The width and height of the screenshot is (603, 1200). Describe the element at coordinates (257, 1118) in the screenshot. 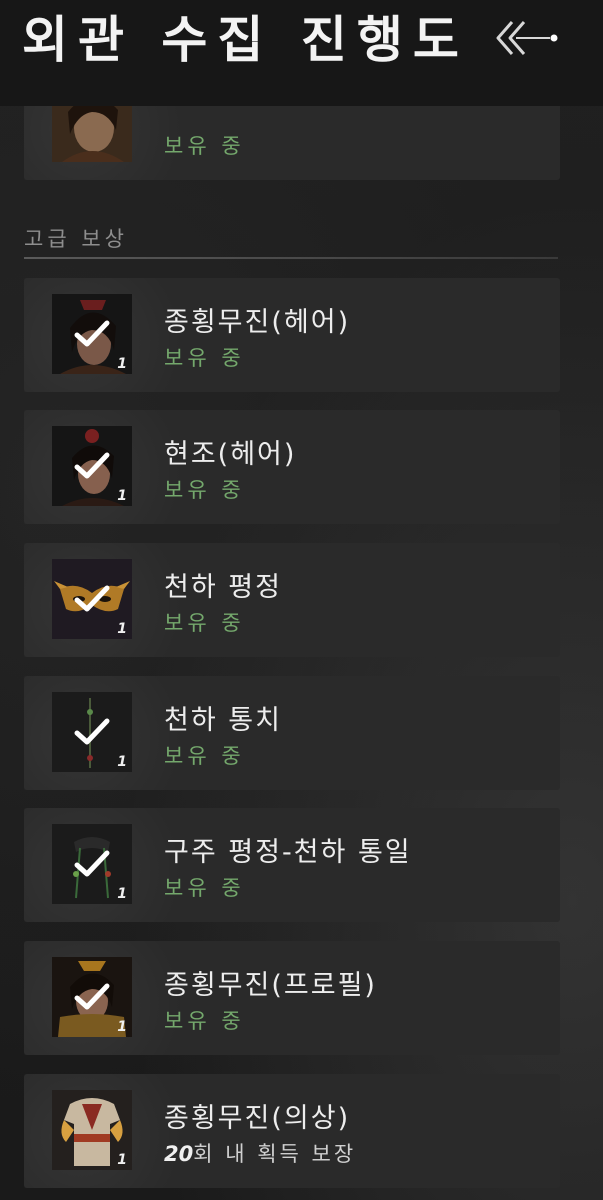

I see `item-name: 종횡무진(의상)` at that location.